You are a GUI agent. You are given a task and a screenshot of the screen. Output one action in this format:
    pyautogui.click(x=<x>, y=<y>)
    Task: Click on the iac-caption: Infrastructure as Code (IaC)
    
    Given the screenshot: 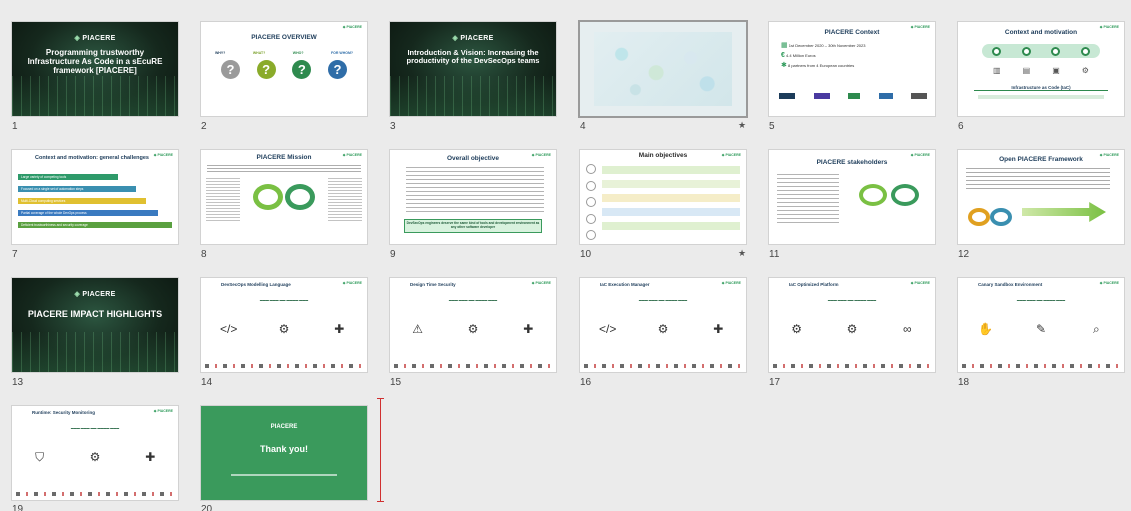 What is the action you would take?
    pyautogui.click(x=1041, y=88)
    